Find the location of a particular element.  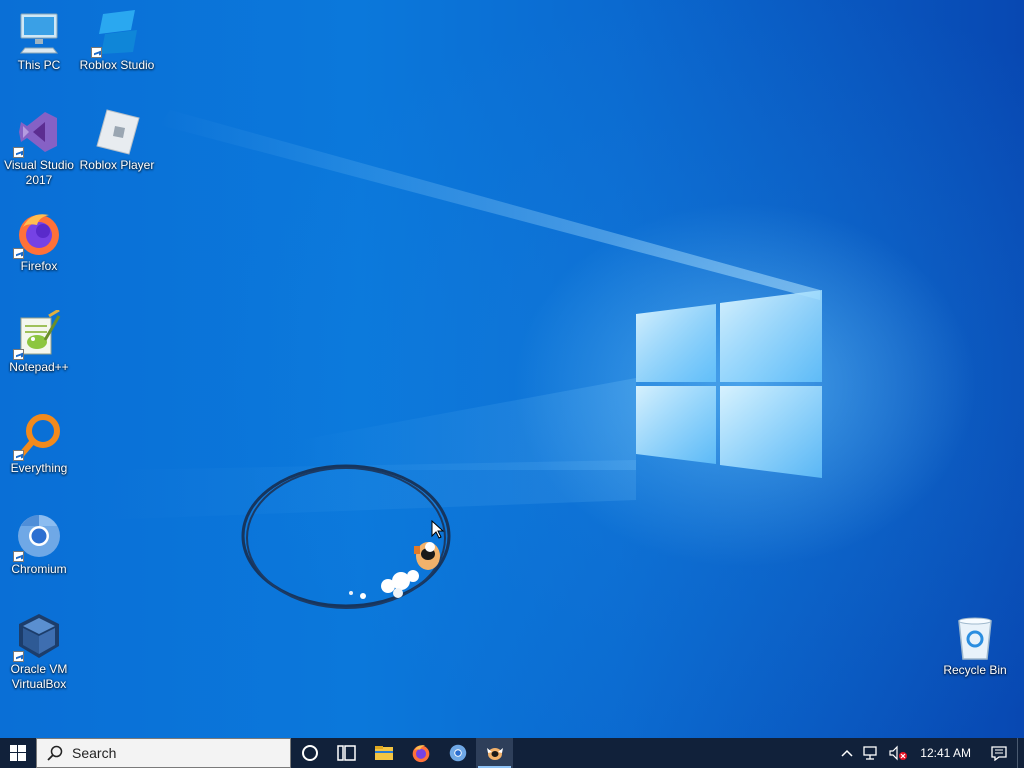

windows-wallpaper-logo is located at coordinates (730, 384).